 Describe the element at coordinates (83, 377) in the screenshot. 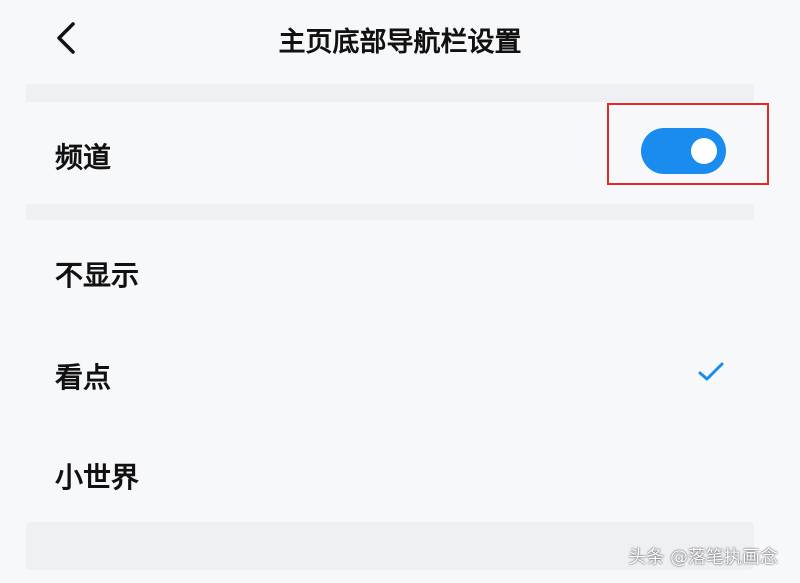

I see `option-label: 看点` at that location.